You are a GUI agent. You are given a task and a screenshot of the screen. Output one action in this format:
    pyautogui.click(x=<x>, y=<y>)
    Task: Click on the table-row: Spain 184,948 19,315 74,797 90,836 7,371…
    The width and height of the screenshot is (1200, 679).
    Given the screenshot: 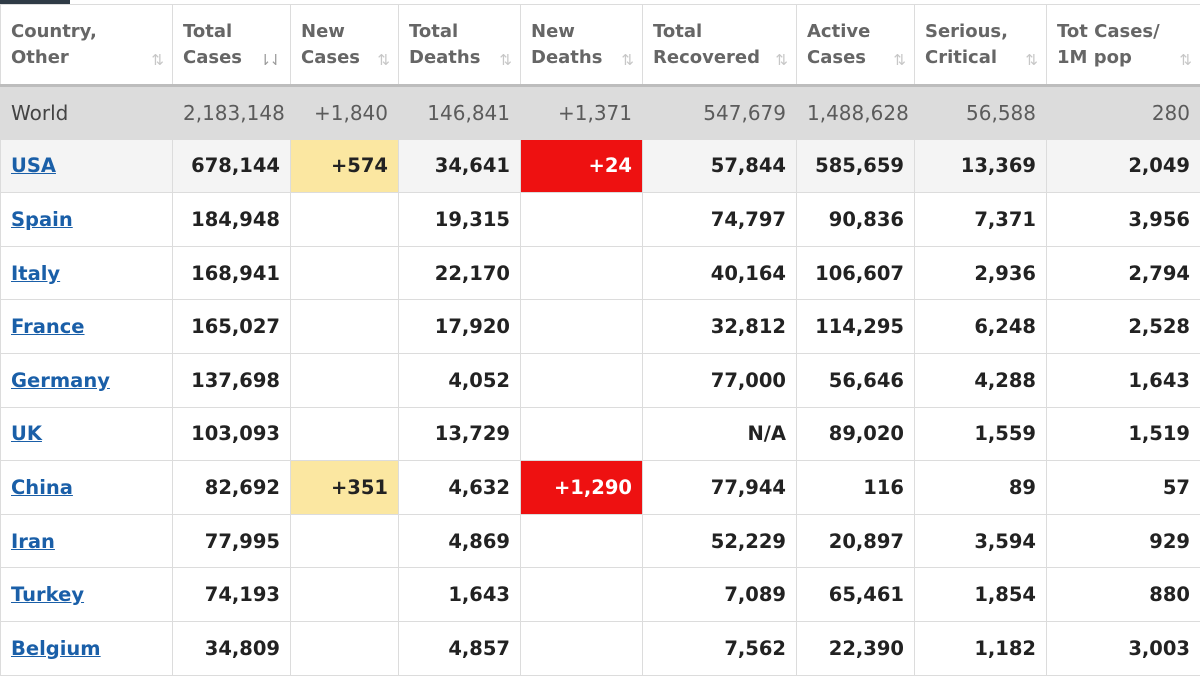 What is the action you would take?
    pyautogui.click(x=600, y=219)
    